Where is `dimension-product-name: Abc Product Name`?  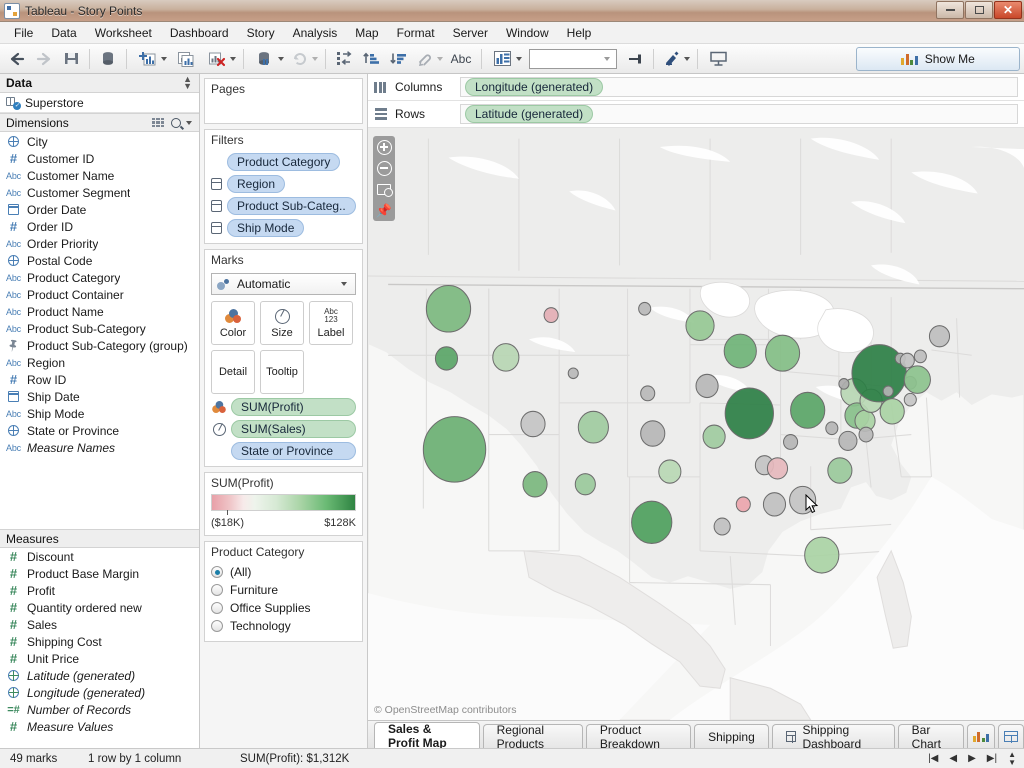
dimension-product-name: Abc Product Name is located at coordinates (99, 311).